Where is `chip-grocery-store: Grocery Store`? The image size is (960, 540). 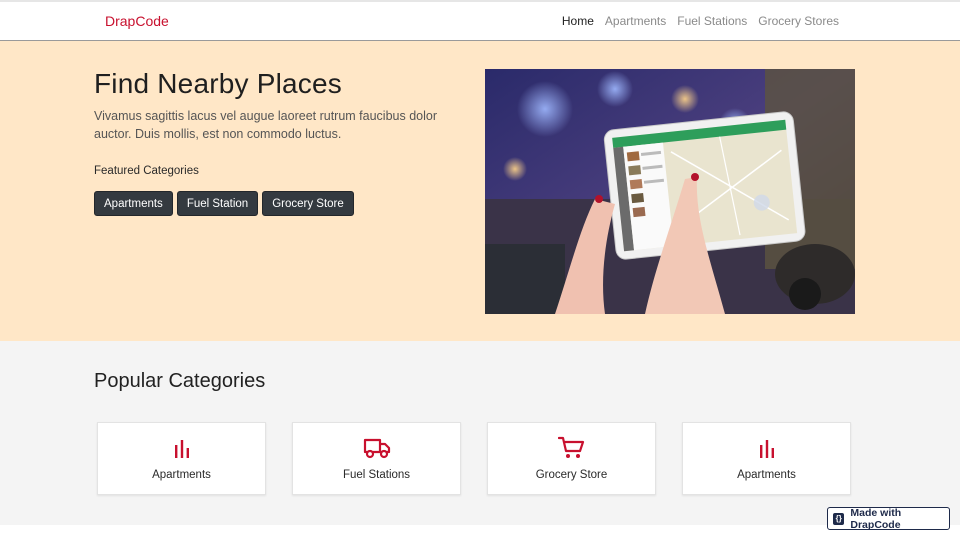 chip-grocery-store: Grocery Store is located at coordinates (308, 203).